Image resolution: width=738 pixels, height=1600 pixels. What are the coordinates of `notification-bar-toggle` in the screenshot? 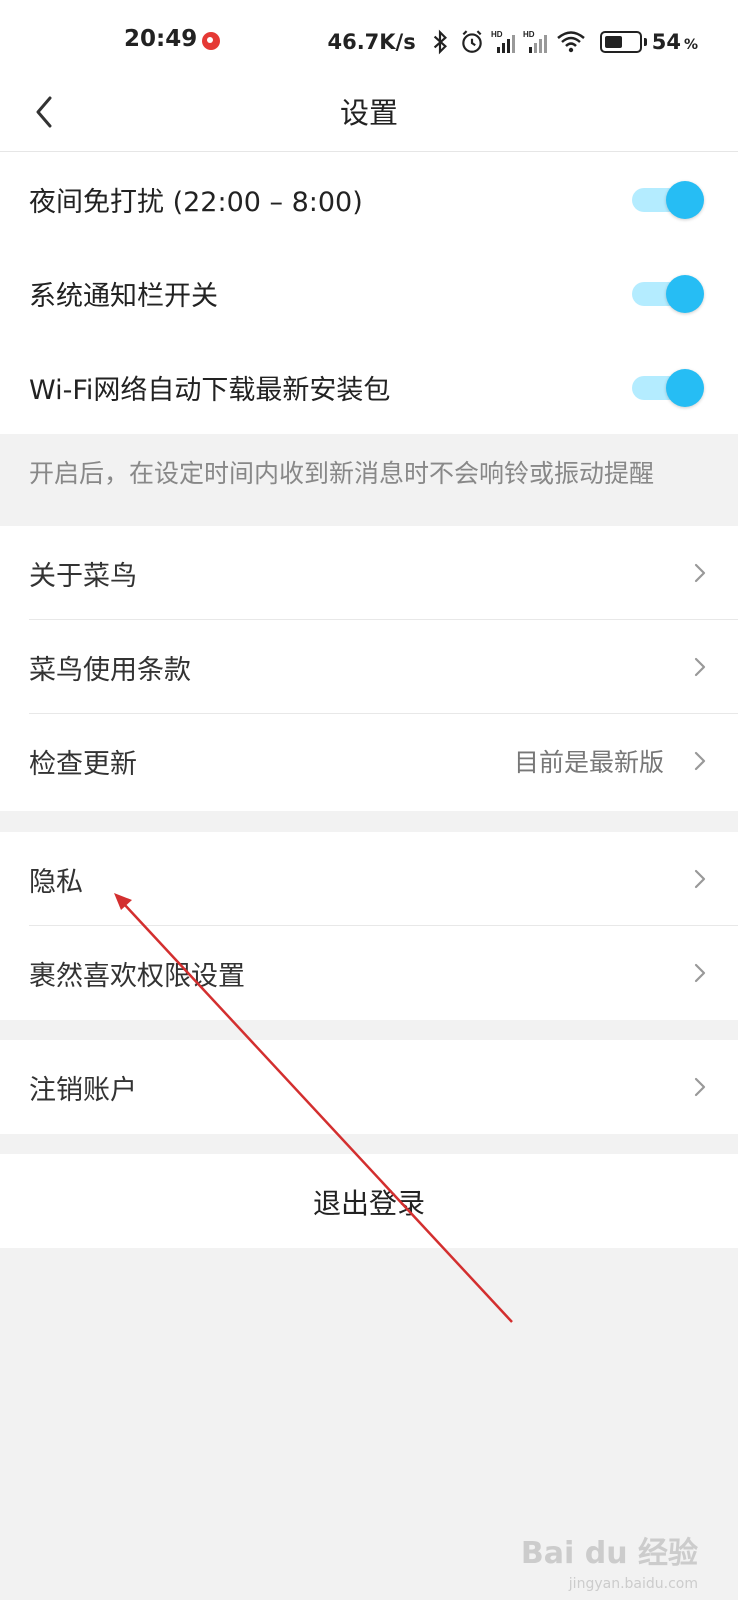 It's located at (668, 293).